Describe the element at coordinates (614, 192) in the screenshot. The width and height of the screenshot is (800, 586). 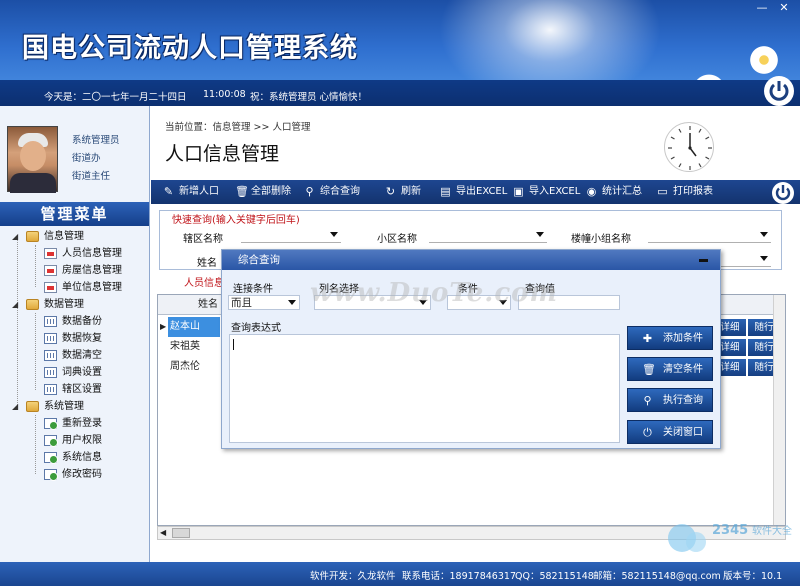
I see `statistics-button: ◉ 统计汇总` at that location.